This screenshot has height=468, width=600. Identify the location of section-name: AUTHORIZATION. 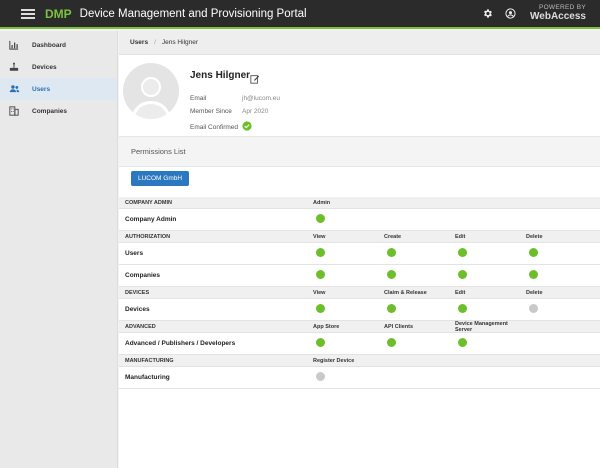
(148, 236).